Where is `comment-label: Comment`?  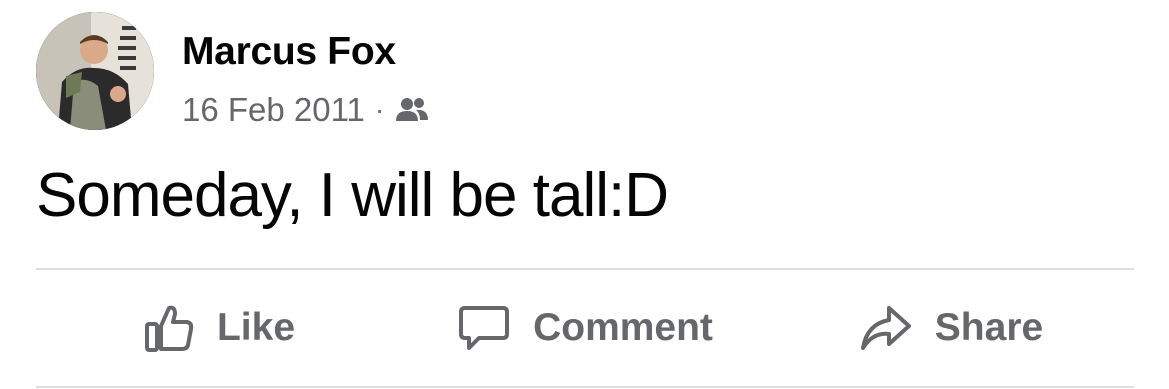 comment-label: Comment is located at coordinates (623, 327).